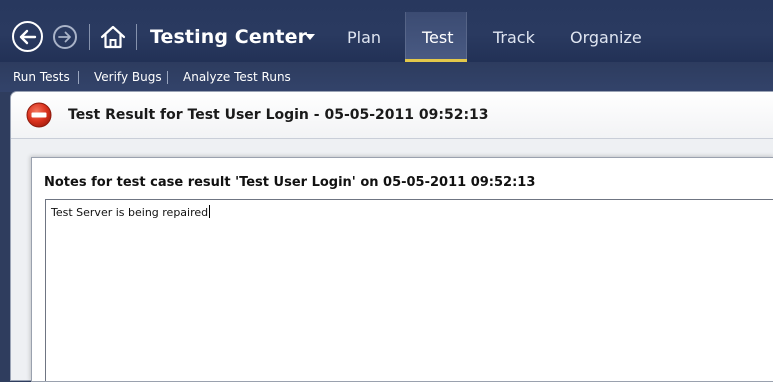  I want to click on tab-plan: Plan, so click(364, 37).